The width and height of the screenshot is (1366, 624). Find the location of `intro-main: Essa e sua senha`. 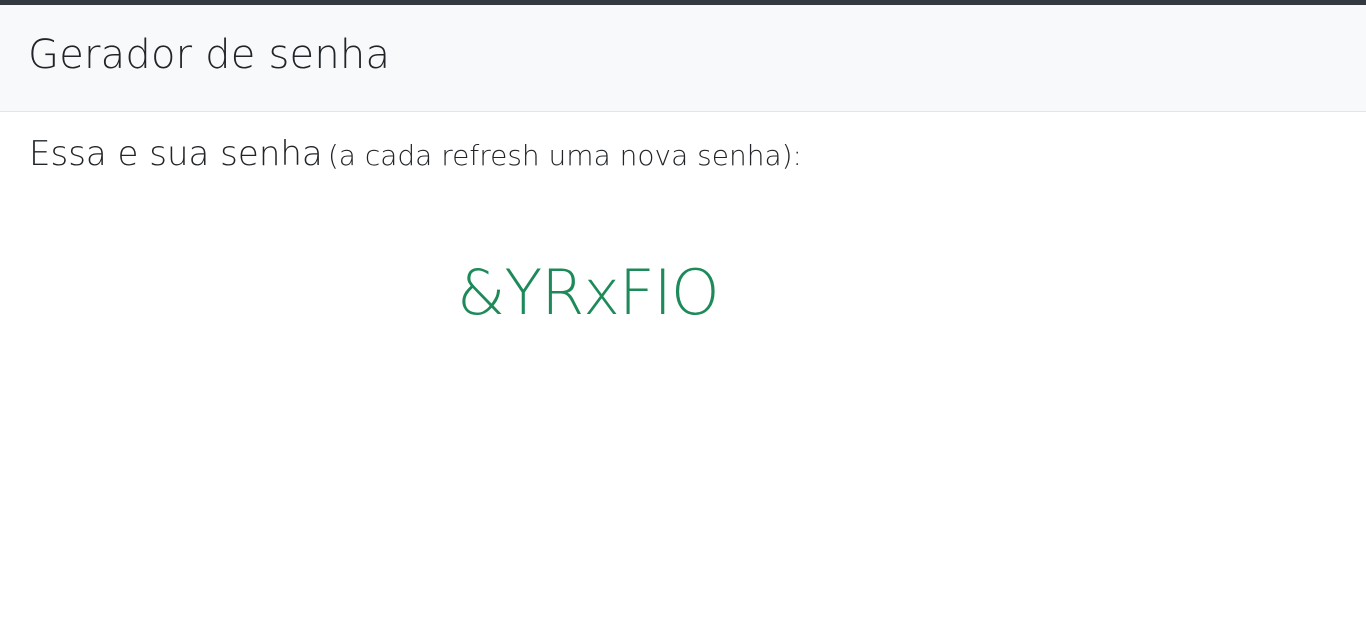

intro-main: Essa e sua senha is located at coordinates (176, 154).